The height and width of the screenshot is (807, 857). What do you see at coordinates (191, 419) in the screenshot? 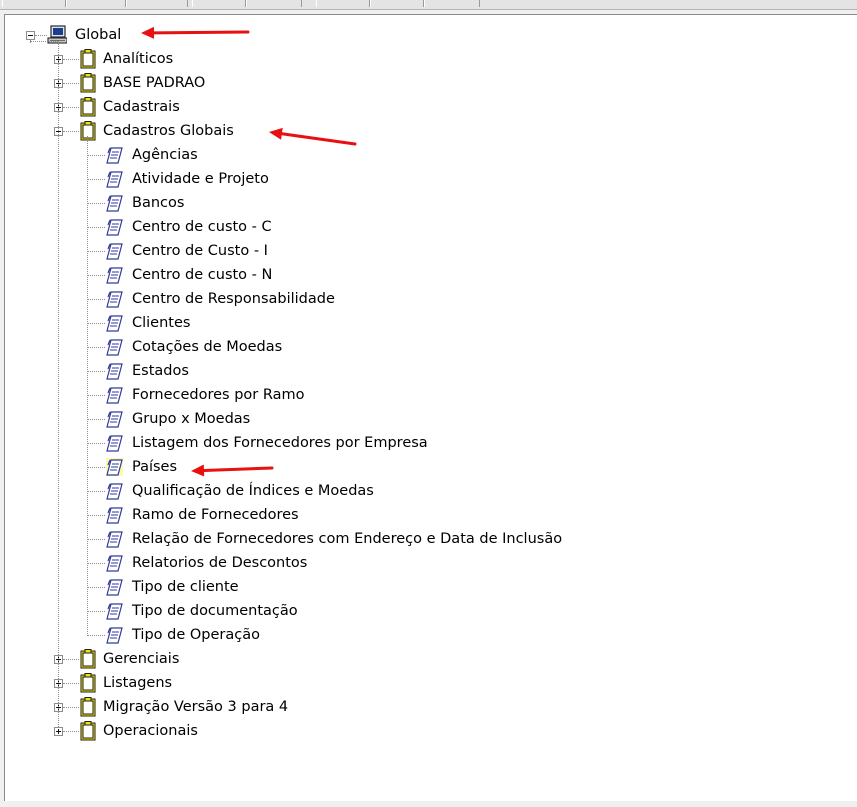
I see `tree-report-node: Grupo x Moedas` at bounding box center [191, 419].